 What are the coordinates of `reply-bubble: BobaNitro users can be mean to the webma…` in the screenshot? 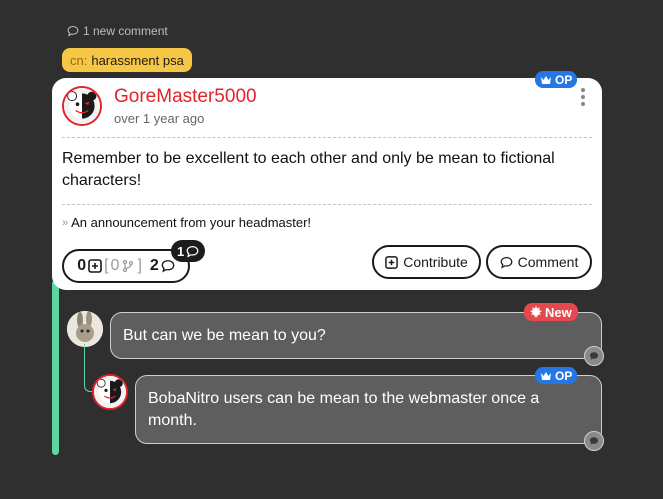 It's located at (368, 409).